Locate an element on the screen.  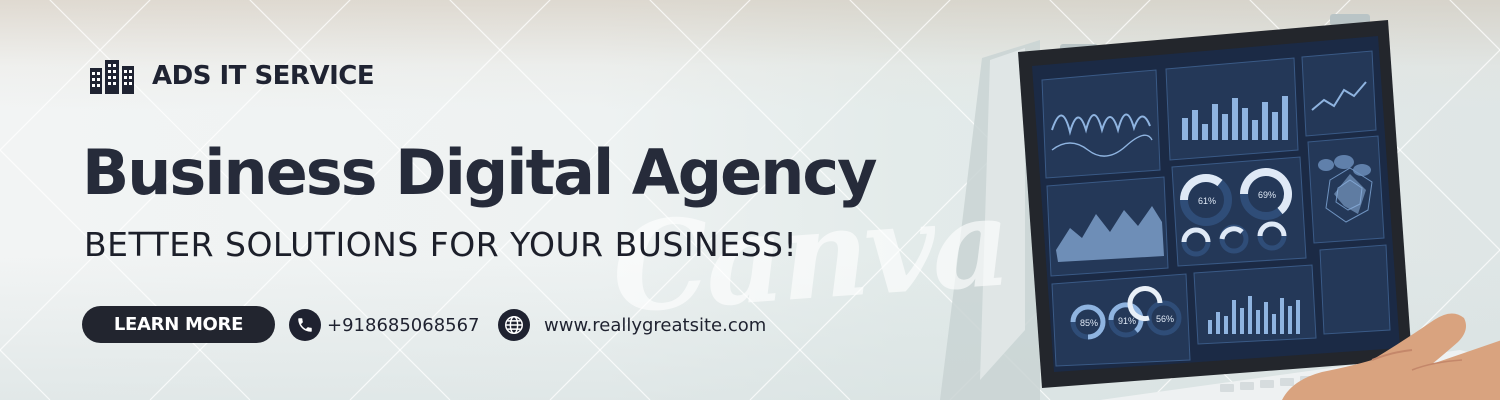
buildings-logo-icon is located at coordinates (112, 77).